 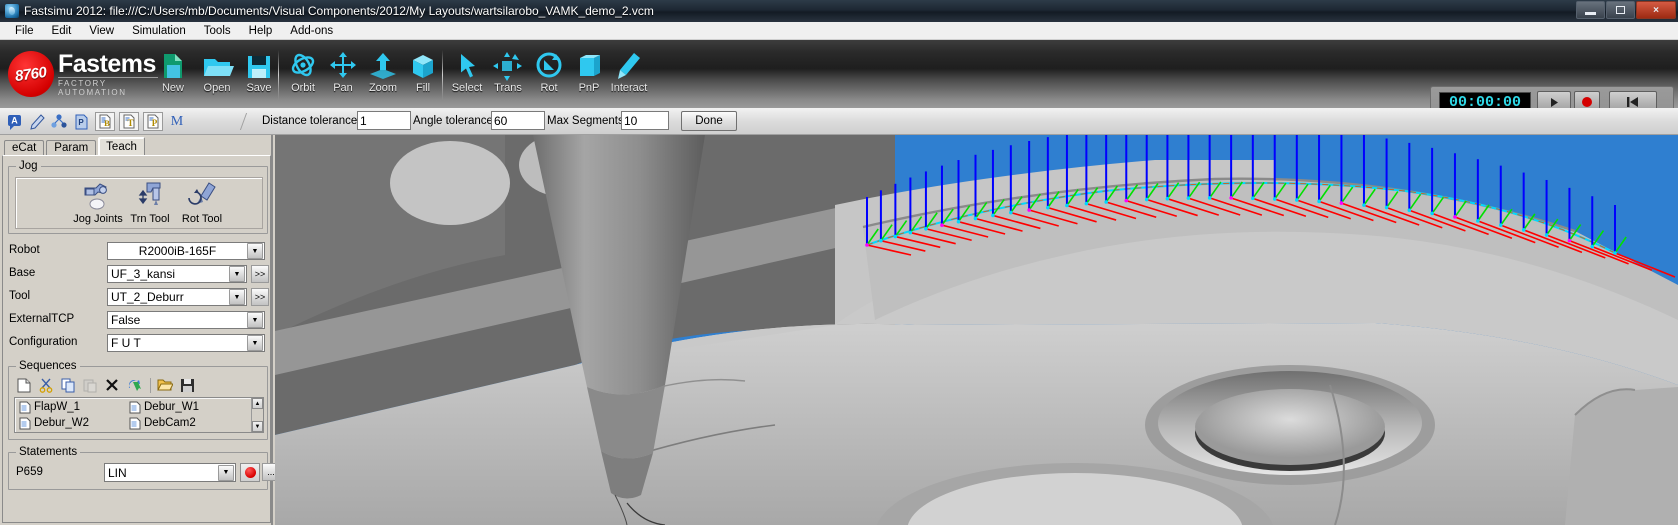 I want to click on menu-item-view: View, so click(x=101, y=31).